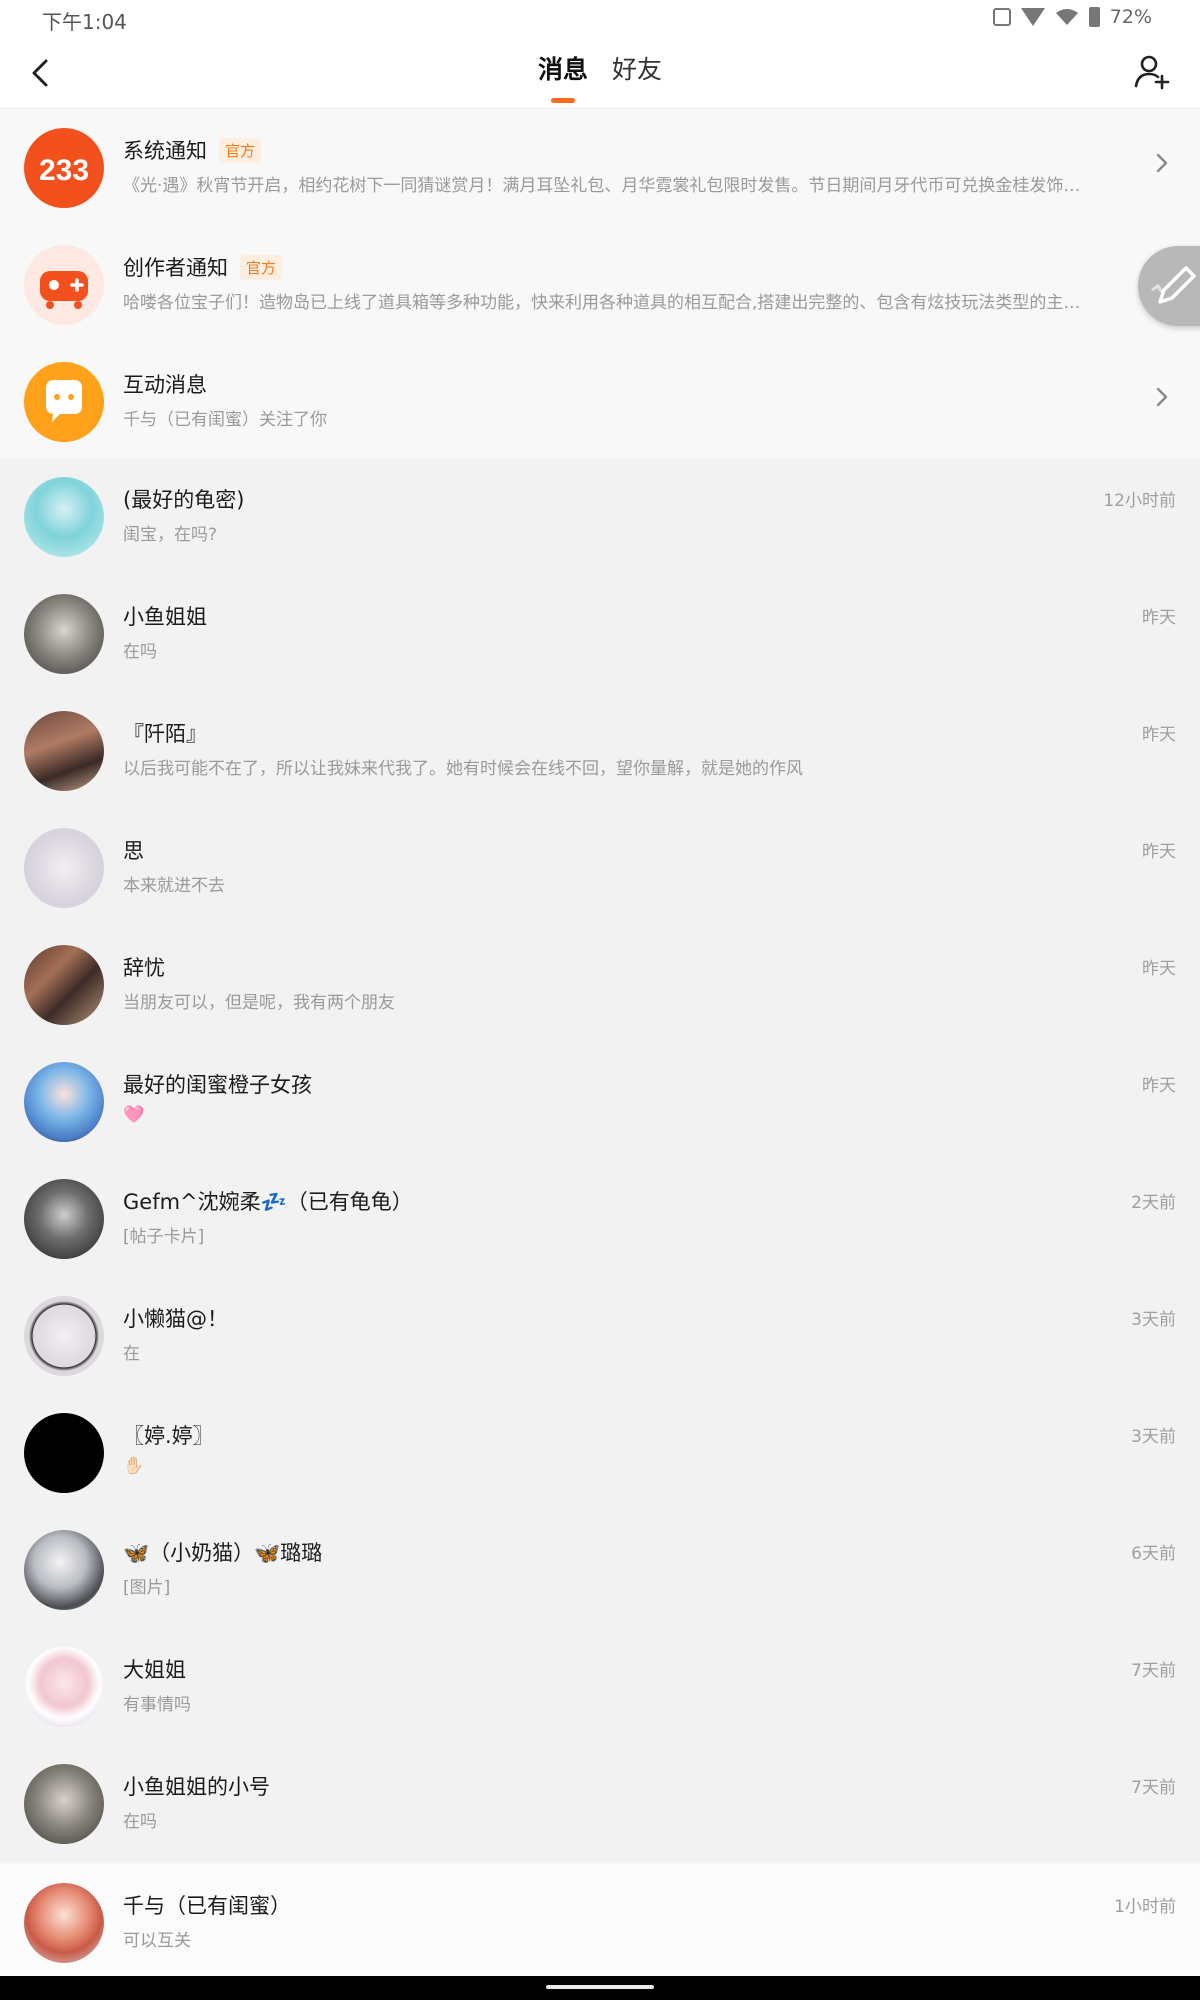 The image size is (1200, 2000). Describe the element at coordinates (217, 1085) in the screenshot. I see `contact-name: 最好的闺蜜橙子女孩` at that location.